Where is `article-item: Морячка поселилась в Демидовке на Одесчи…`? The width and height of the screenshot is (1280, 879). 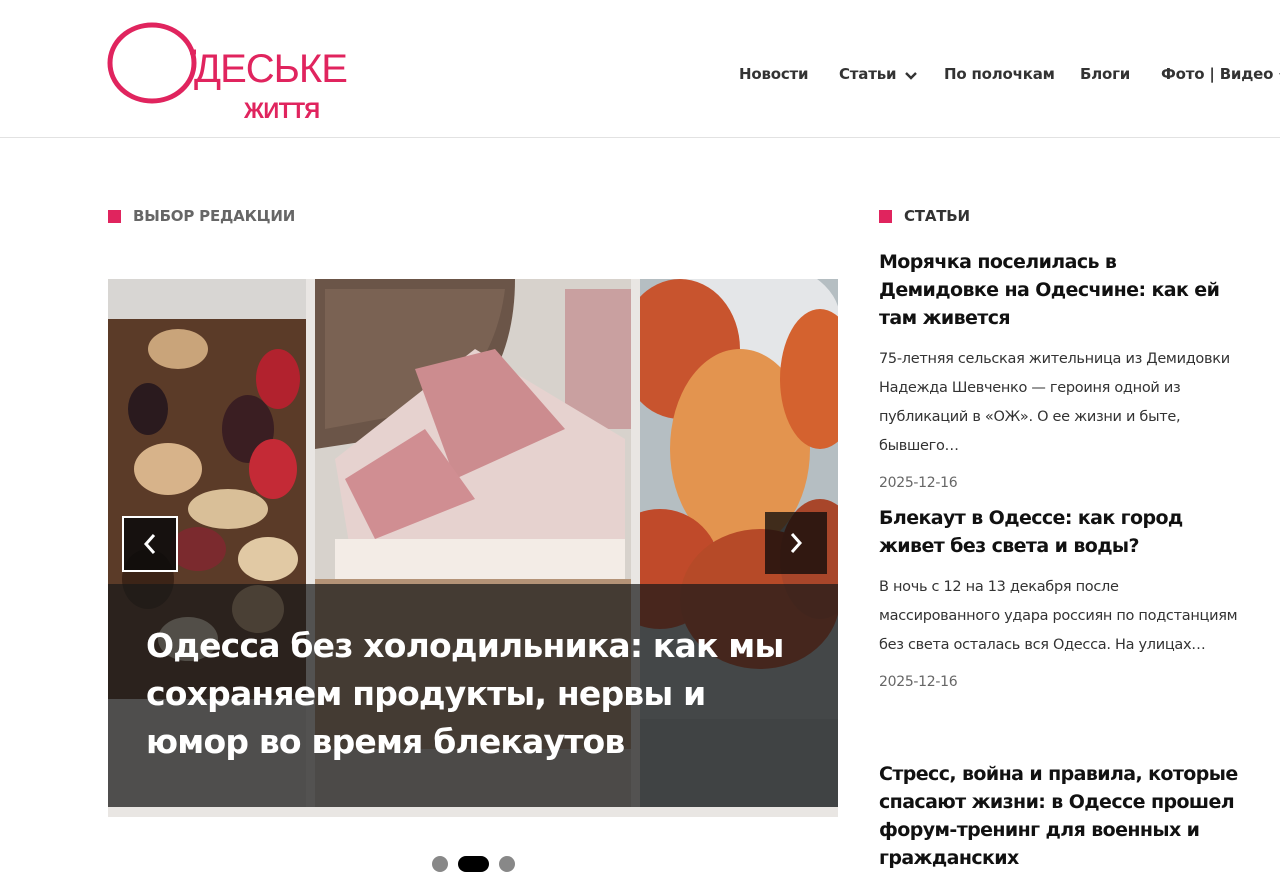 article-item: Морячка поселилась в Демидовке на Одесчи… is located at coordinates (1059, 369).